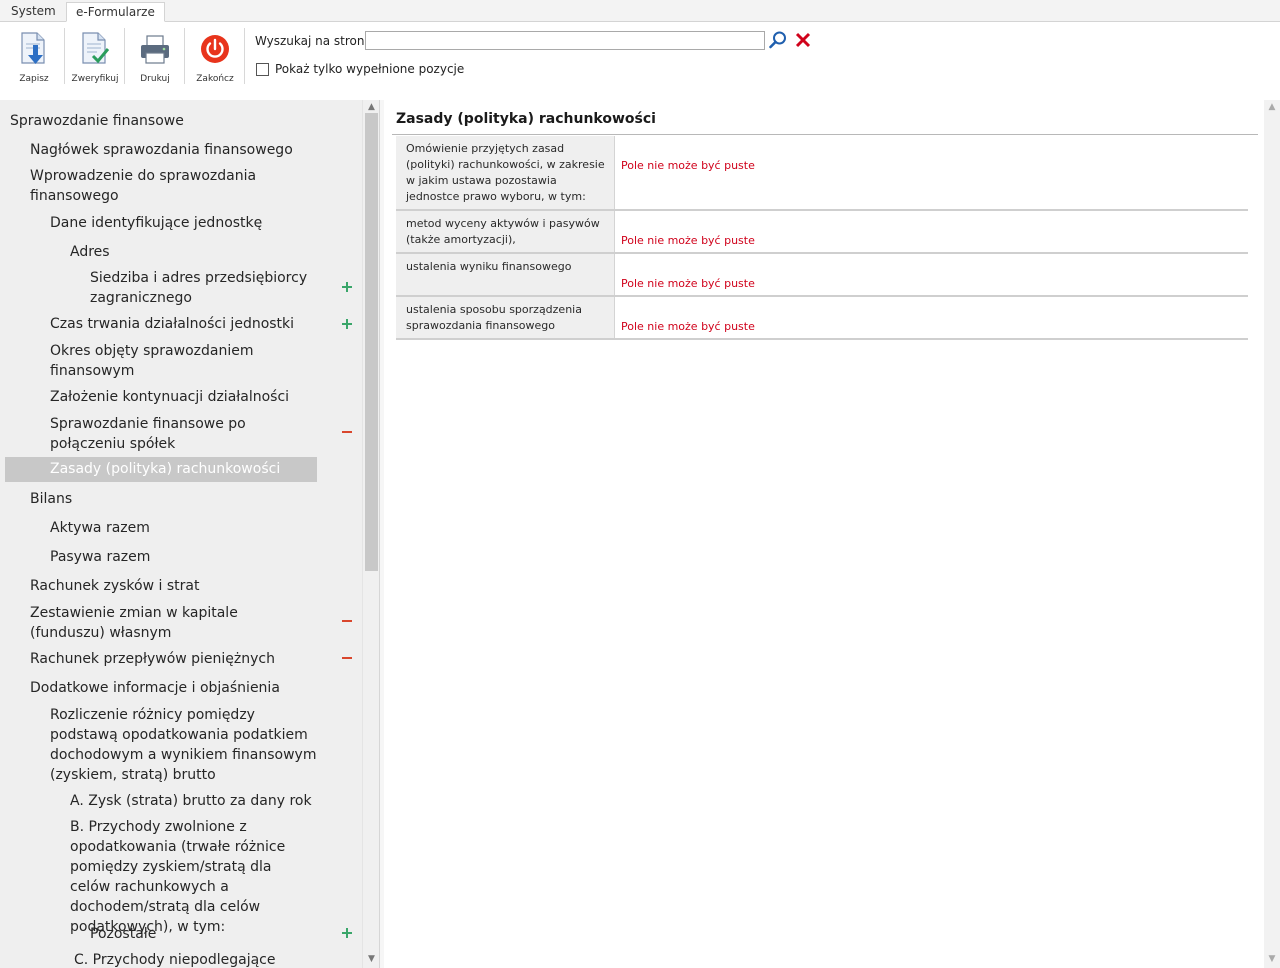 The image size is (1280, 968). Describe the element at coordinates (205, 934) in the screenshot. I see `tree-item-pozostale: Pozostałe` at that location.